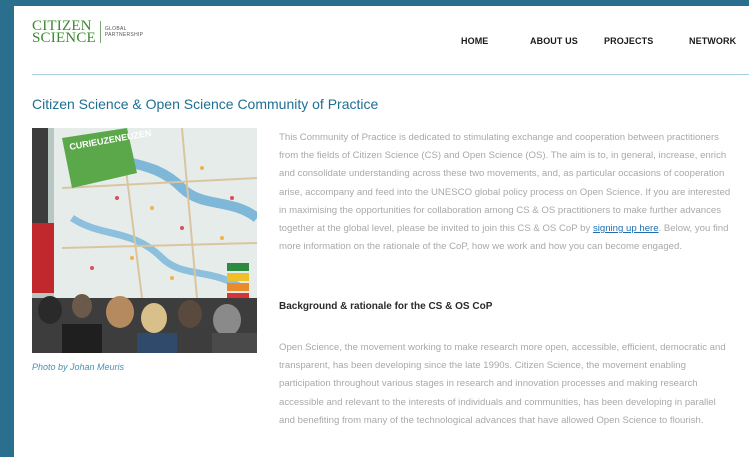 This screenshot has width=749, height=457. I want to click on signup-link: signing up here, so click(626, 228).